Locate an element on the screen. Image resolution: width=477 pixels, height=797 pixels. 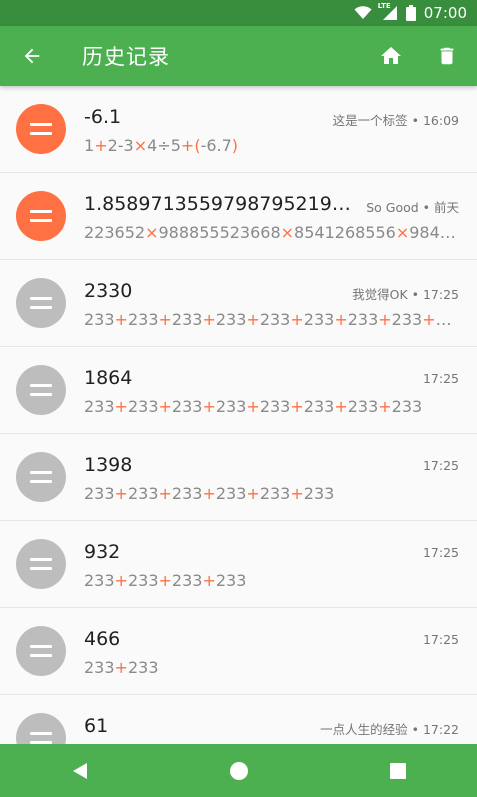
arrow-back-icon is located at coordinates (32, 56).